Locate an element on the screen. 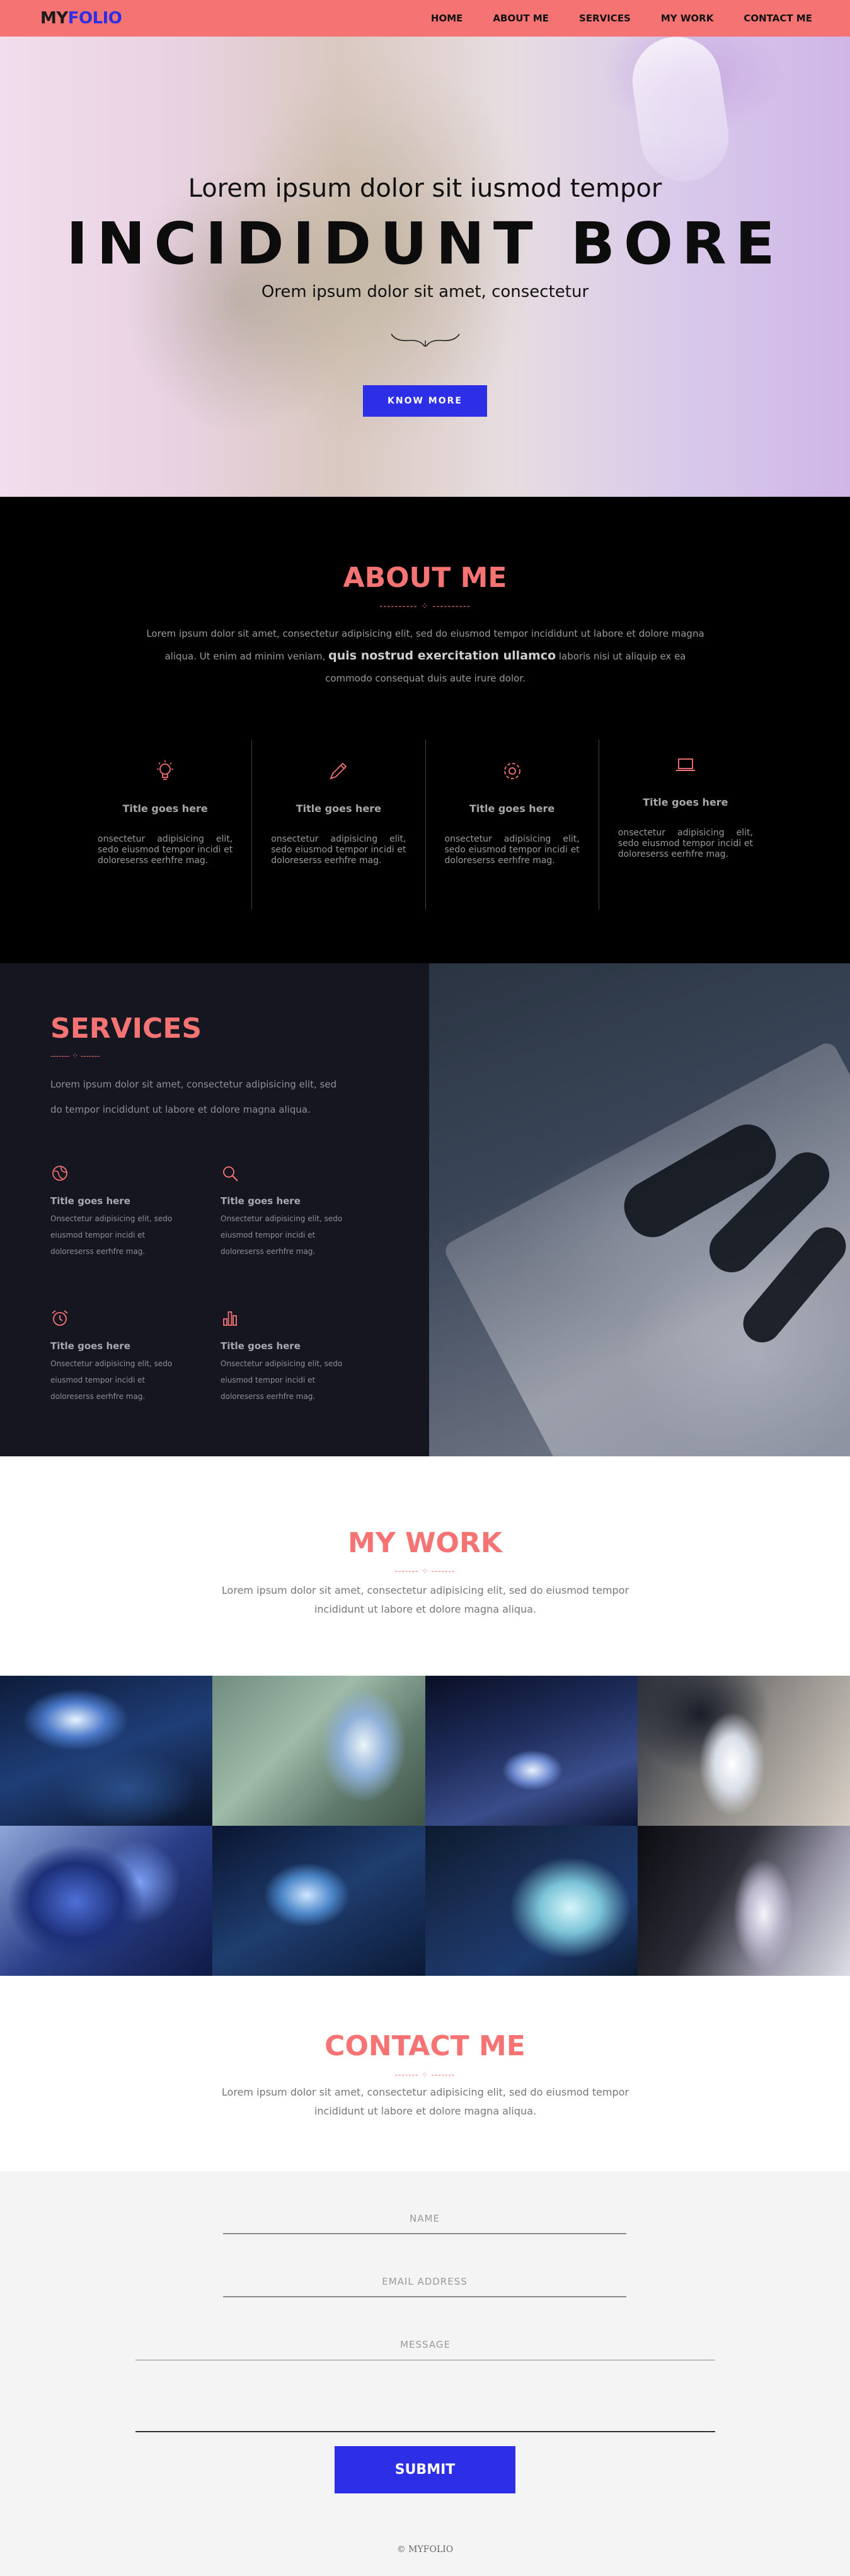 This screenshot has height=2576, width=850. submit-button: SUBMIT is located at coordinates (425, 2469).